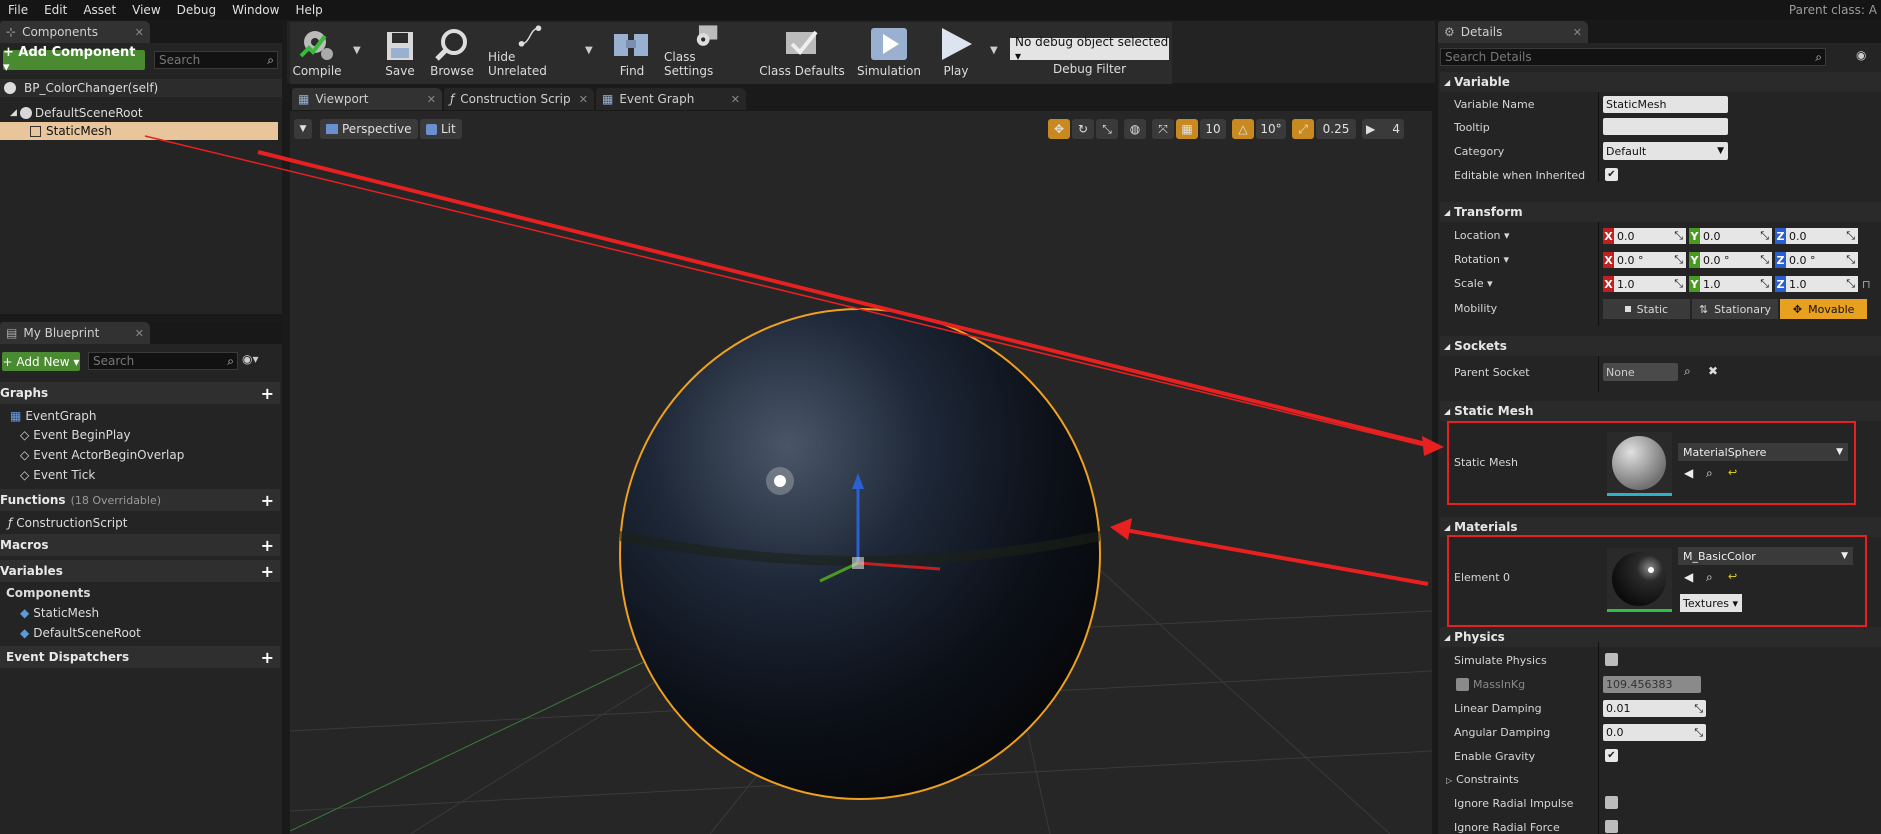 This screenshot has height=834, width=1881. Describe the element at coordinates (267, 657) in the screenshot. I see `add-dispatcher-button: +` at that location.